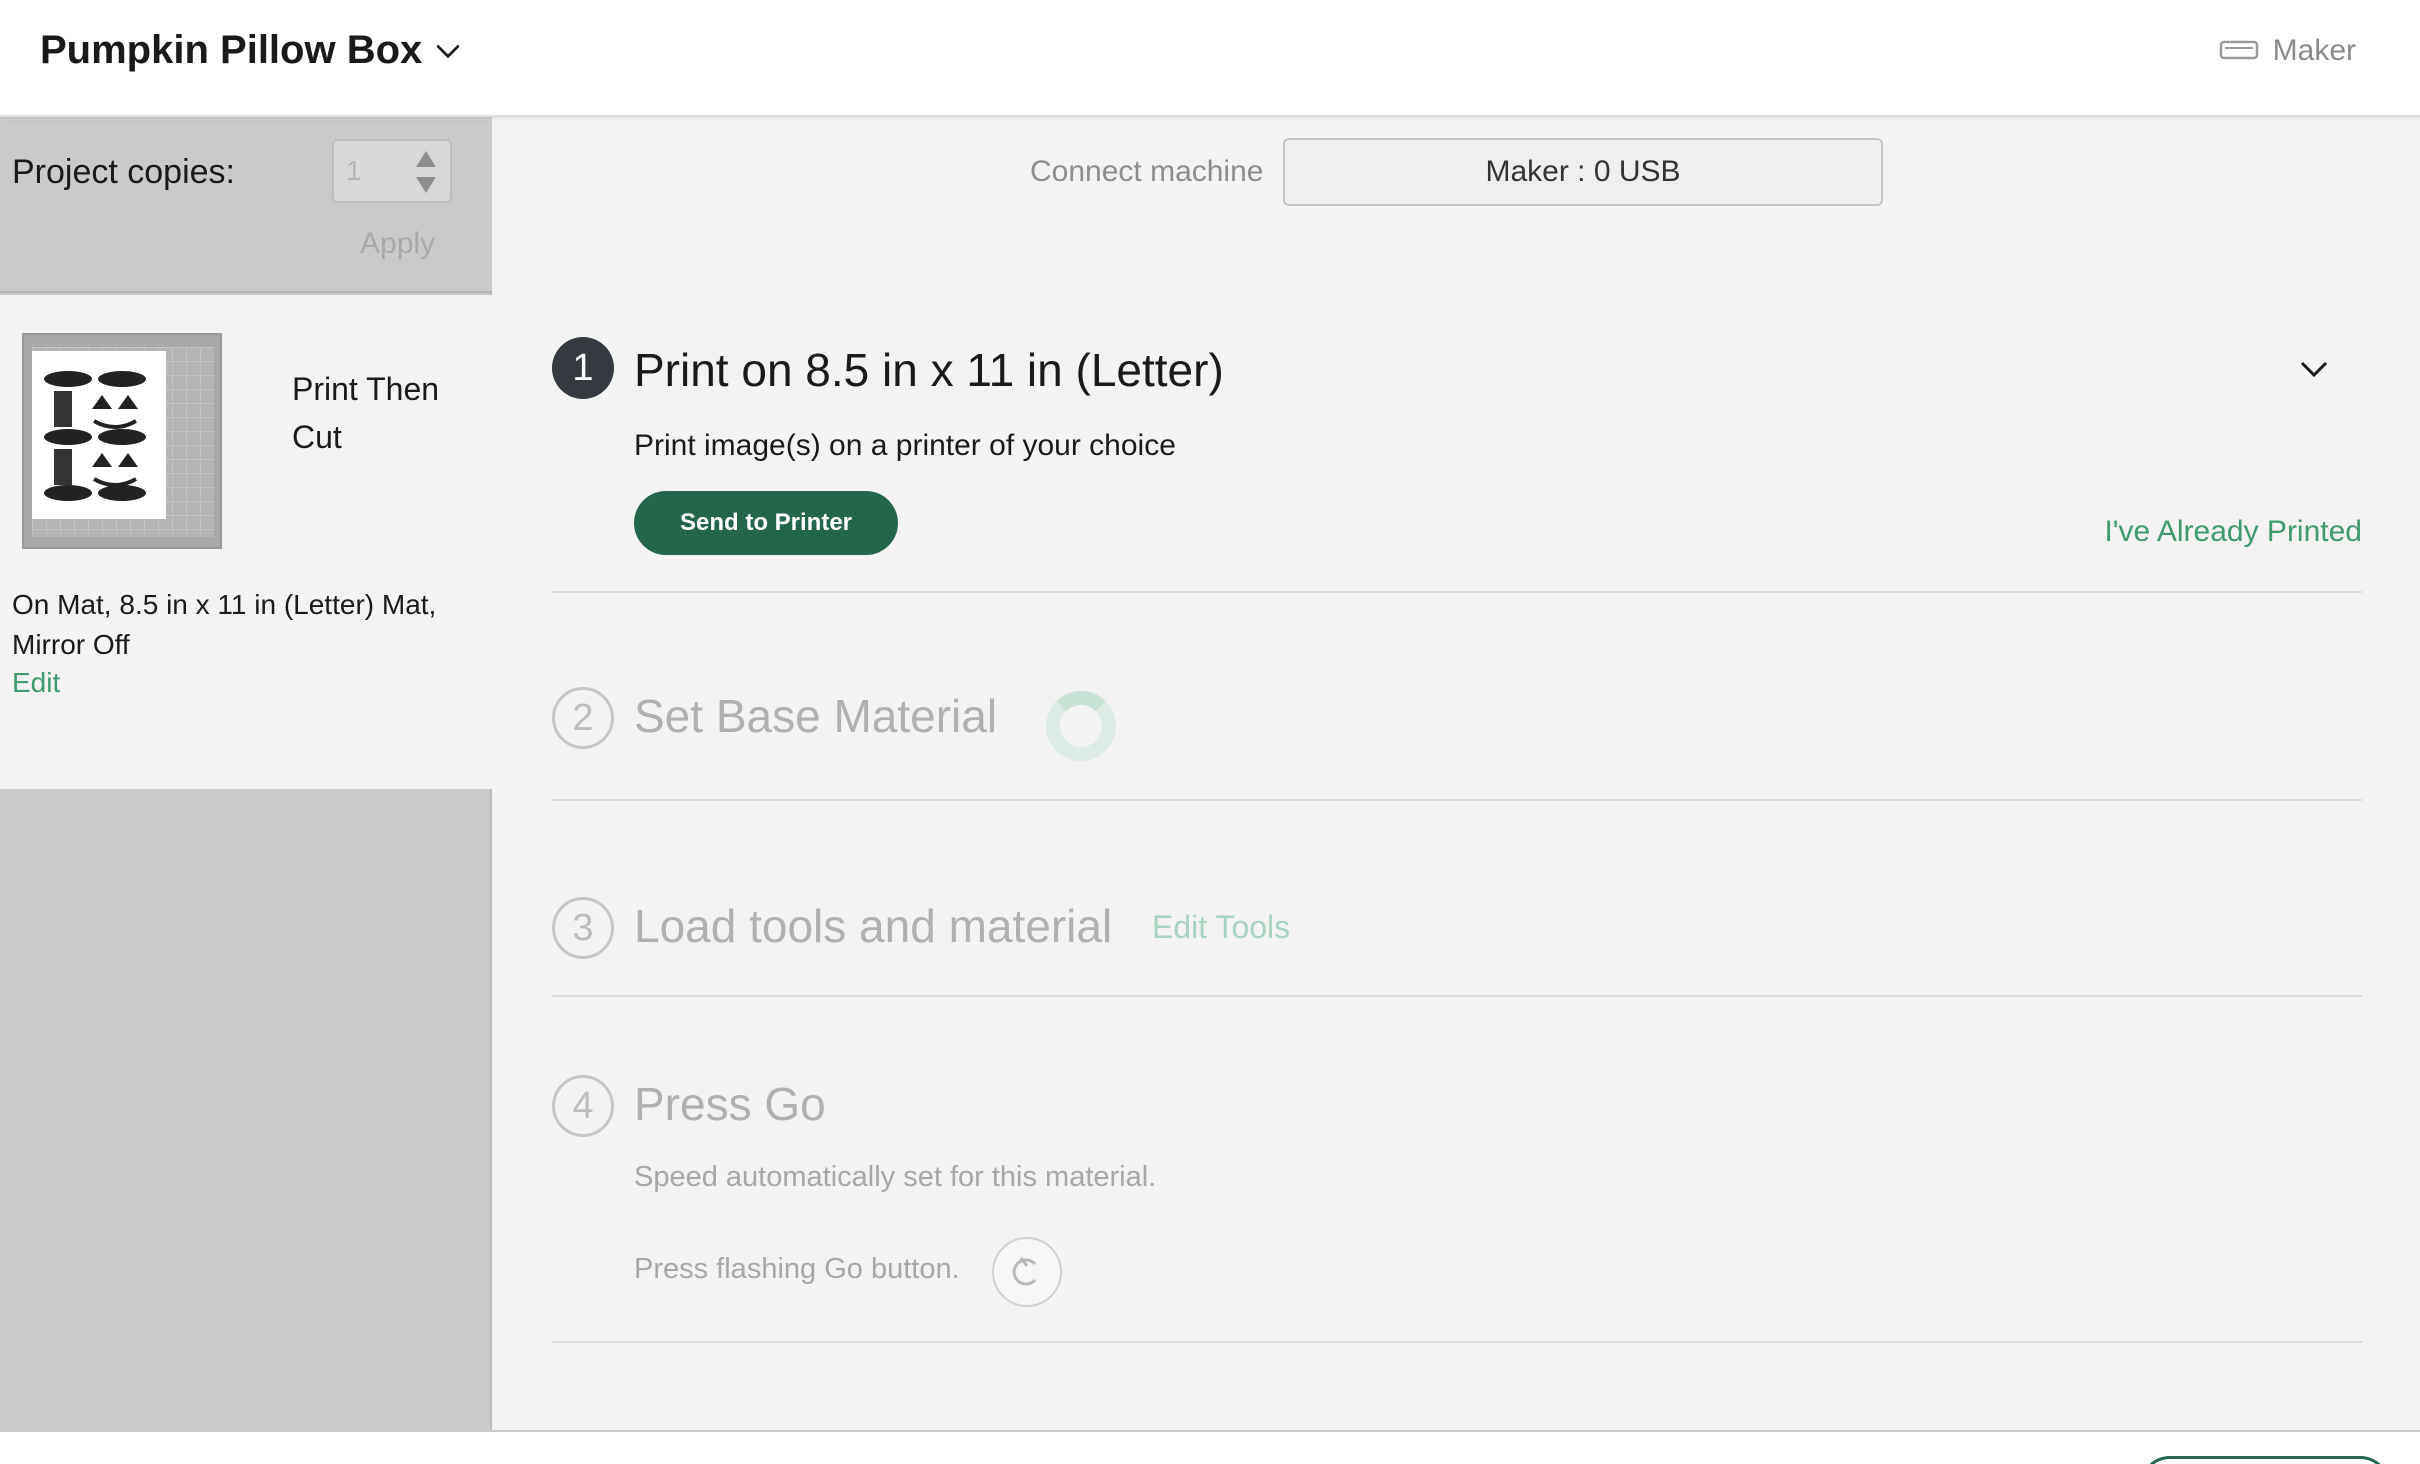 This screenshot has height=1464, width=2420. What do you see at coordinates (95, 436) in the screenshot?
I see `pumpkin-design-preview` at bounding box center [95, 436].